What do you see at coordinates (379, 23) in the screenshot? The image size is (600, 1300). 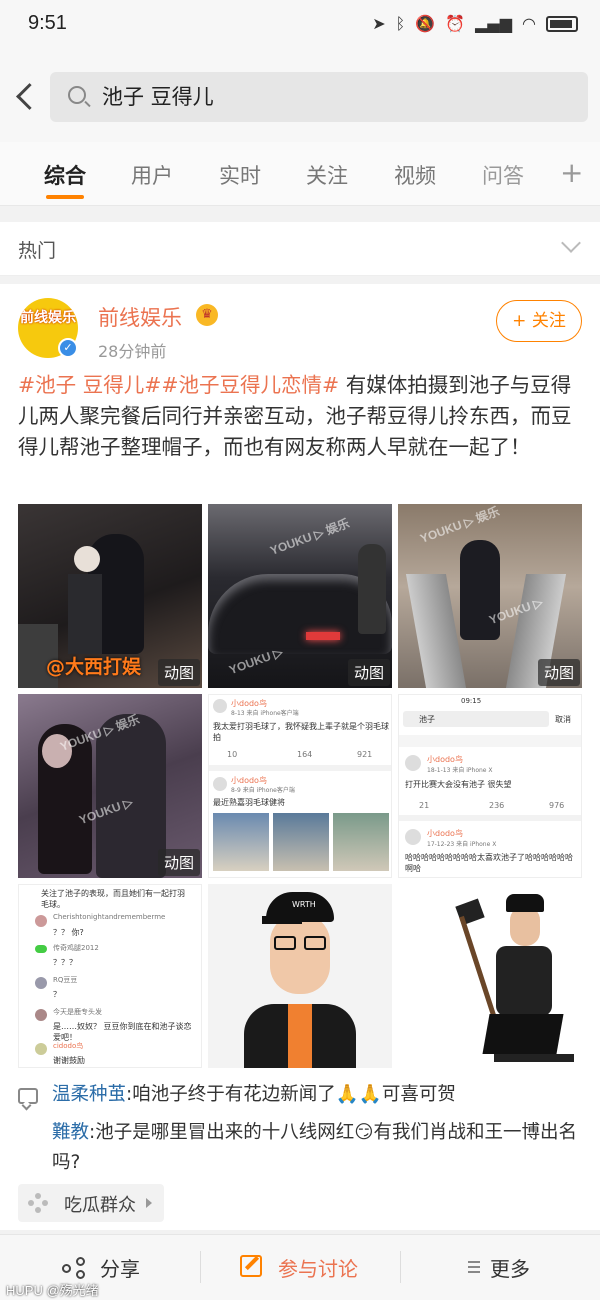 I see `location-icon: ➤` at bounding box center [379, 23].